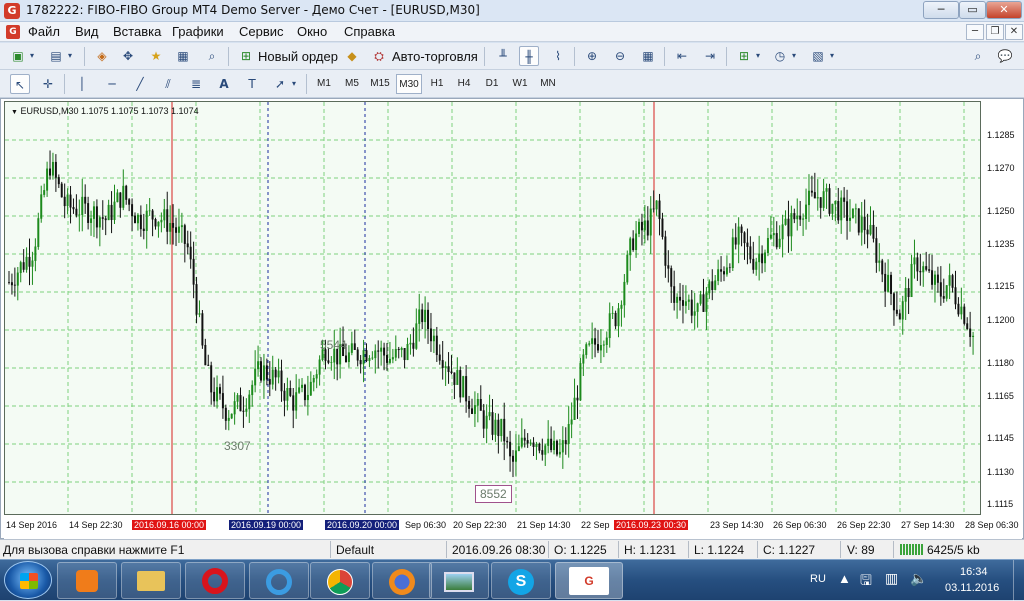 Image resolution: width=1024 pixels, height=601 pixels. What do you see at coordinates (280, 84) in the screenshot?
I see `arrows-icon: ➚` at bounding box center [280, 84].